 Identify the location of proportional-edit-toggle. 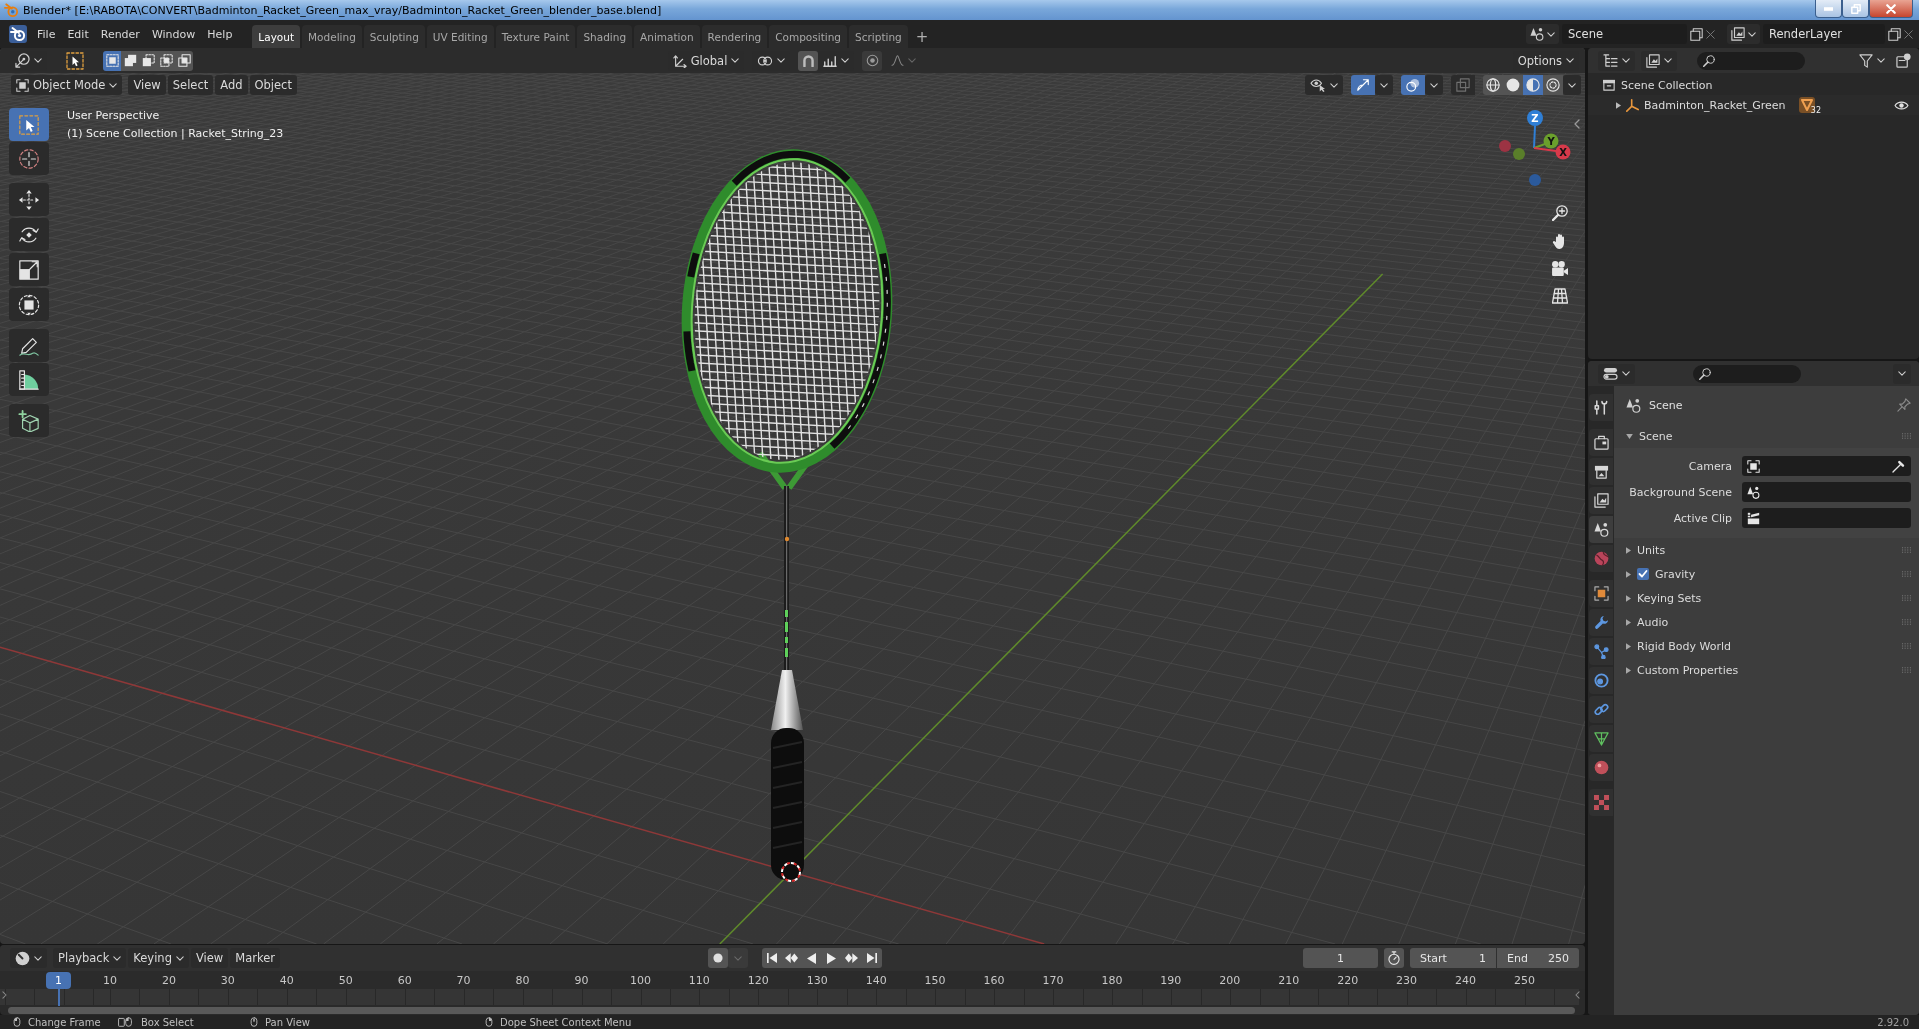
(872, 60).